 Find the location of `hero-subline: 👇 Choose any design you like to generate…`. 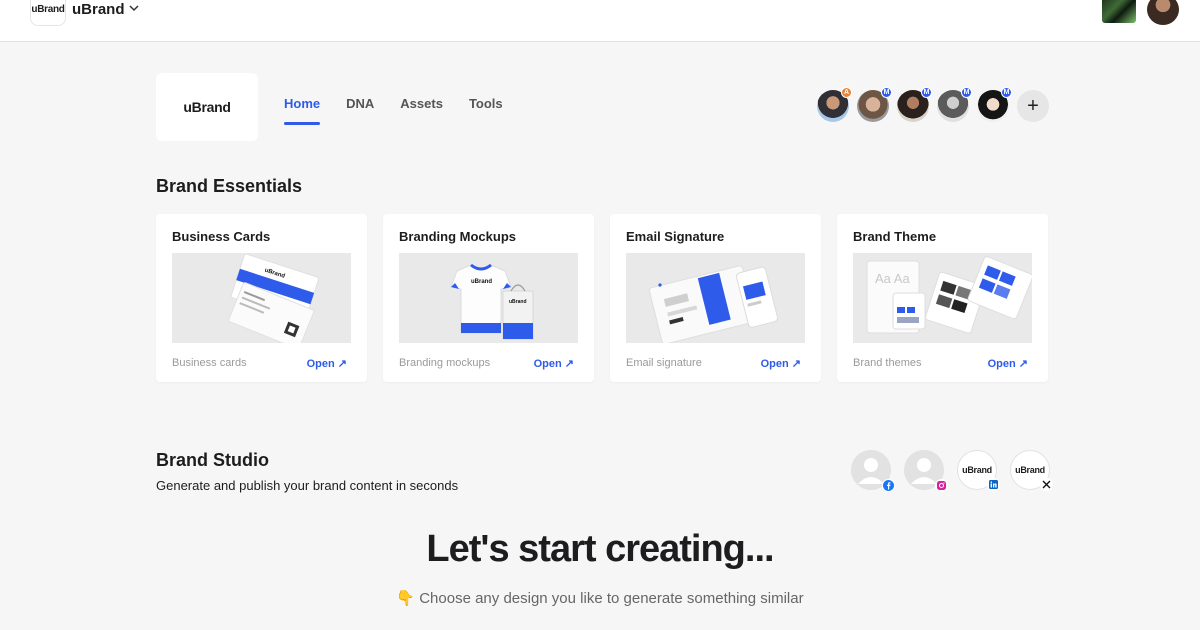

hero-subline: 👇 Choose any design you like to generate… is located at coordinates (600, 598).